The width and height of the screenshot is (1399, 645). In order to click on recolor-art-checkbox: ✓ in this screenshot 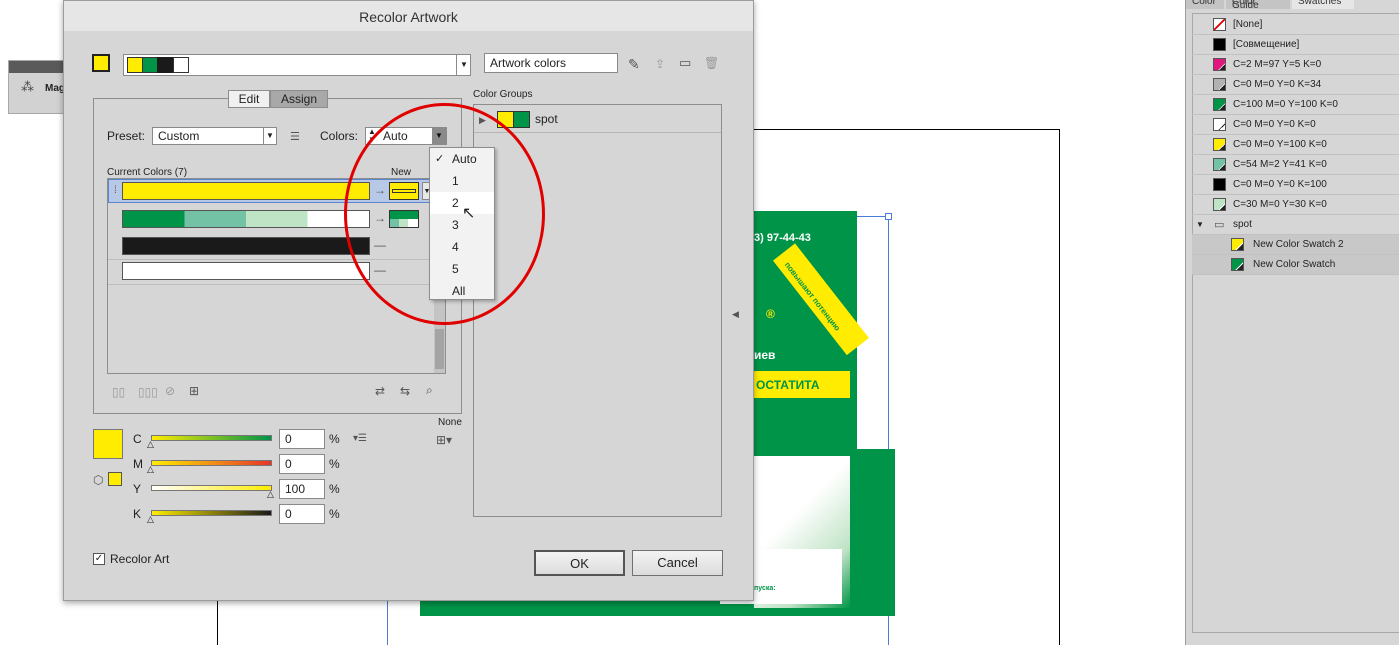, I will do `click(99, 559)`.